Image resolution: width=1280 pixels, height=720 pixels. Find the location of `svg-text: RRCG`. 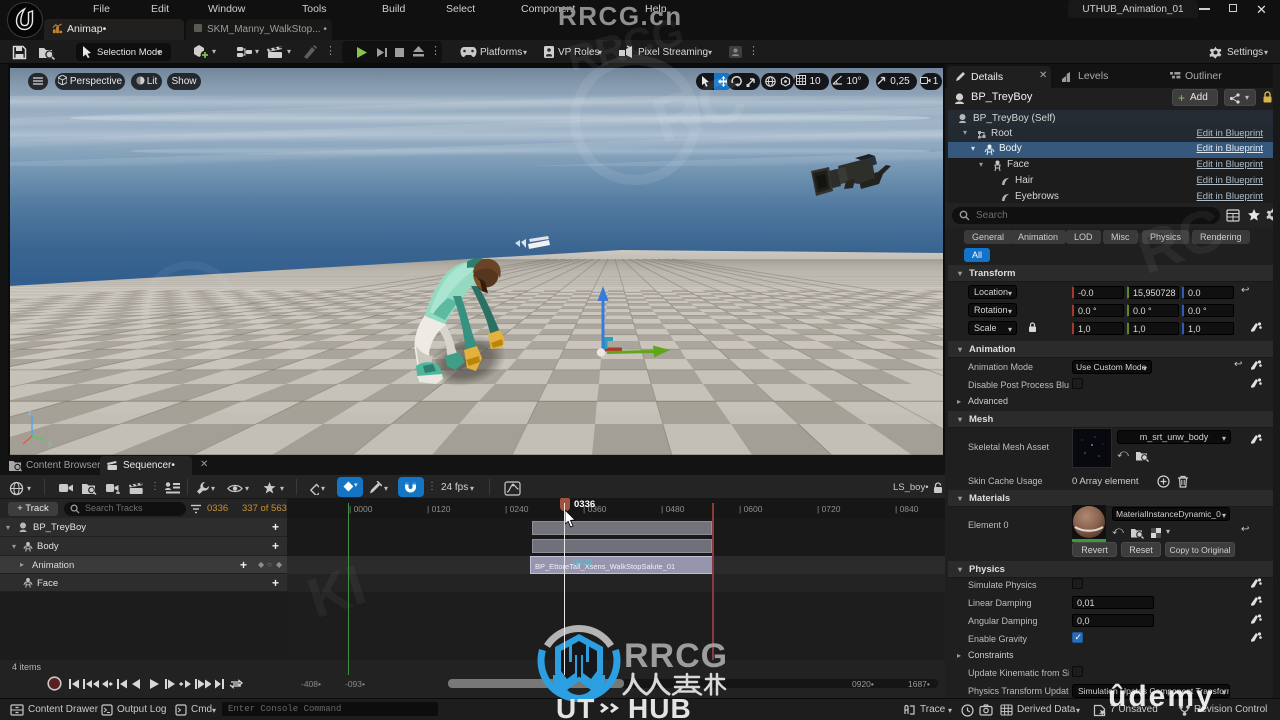

svg-text: RRCG is located at coordinates (676, 656).